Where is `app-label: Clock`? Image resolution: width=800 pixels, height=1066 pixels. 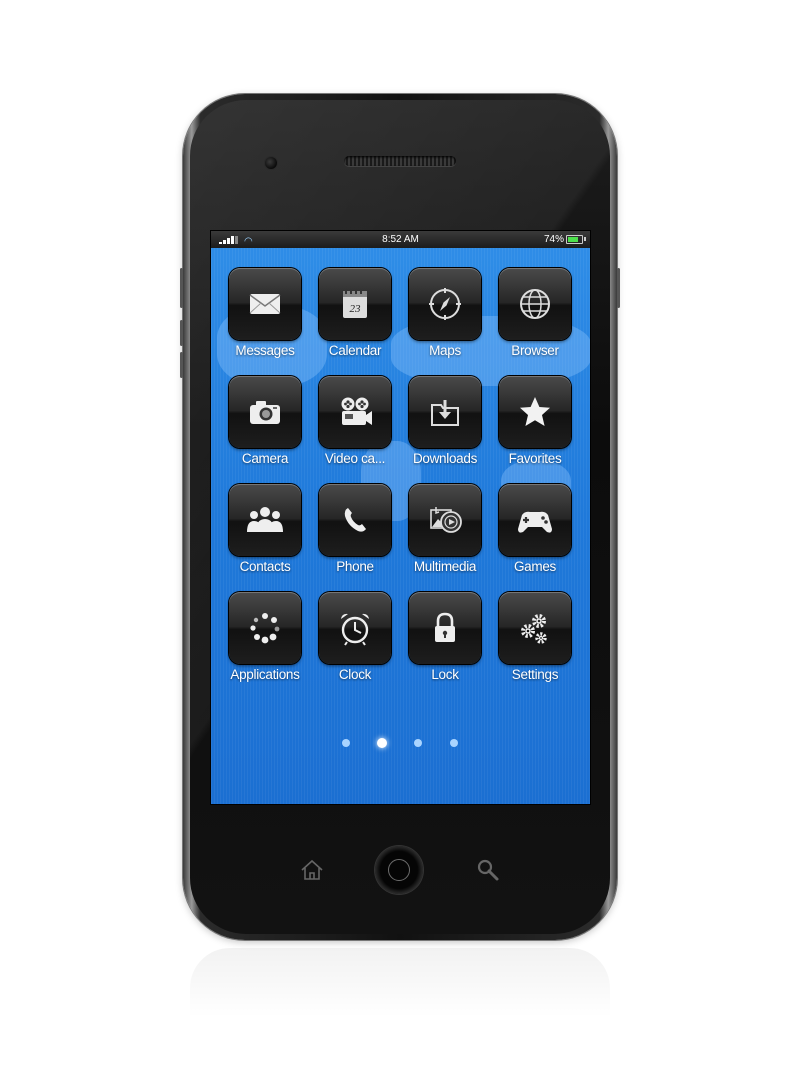
app-label: Clock is located at coordinates (355, 674).